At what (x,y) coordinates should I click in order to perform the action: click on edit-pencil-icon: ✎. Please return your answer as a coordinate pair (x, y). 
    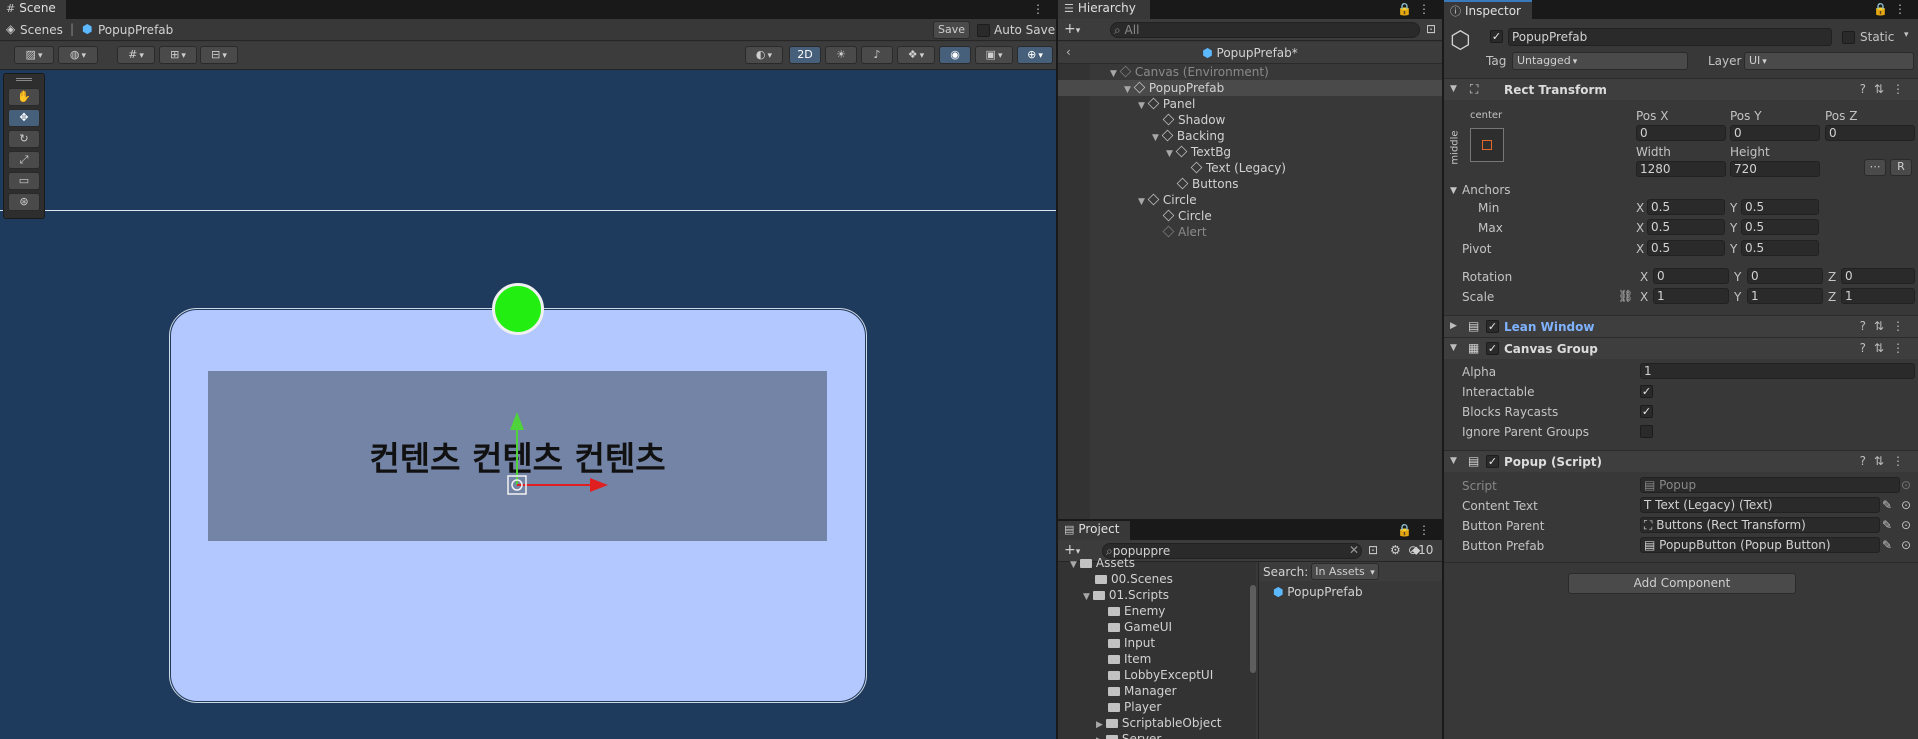
    Looking at the image, I should click on (1887, 505).